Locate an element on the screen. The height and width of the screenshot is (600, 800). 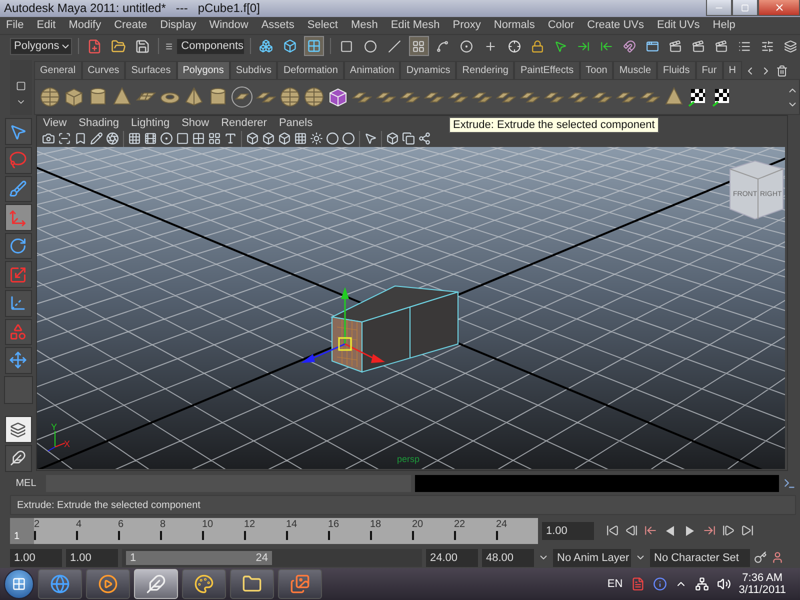
component-icon is located at coordinates (314, 46).